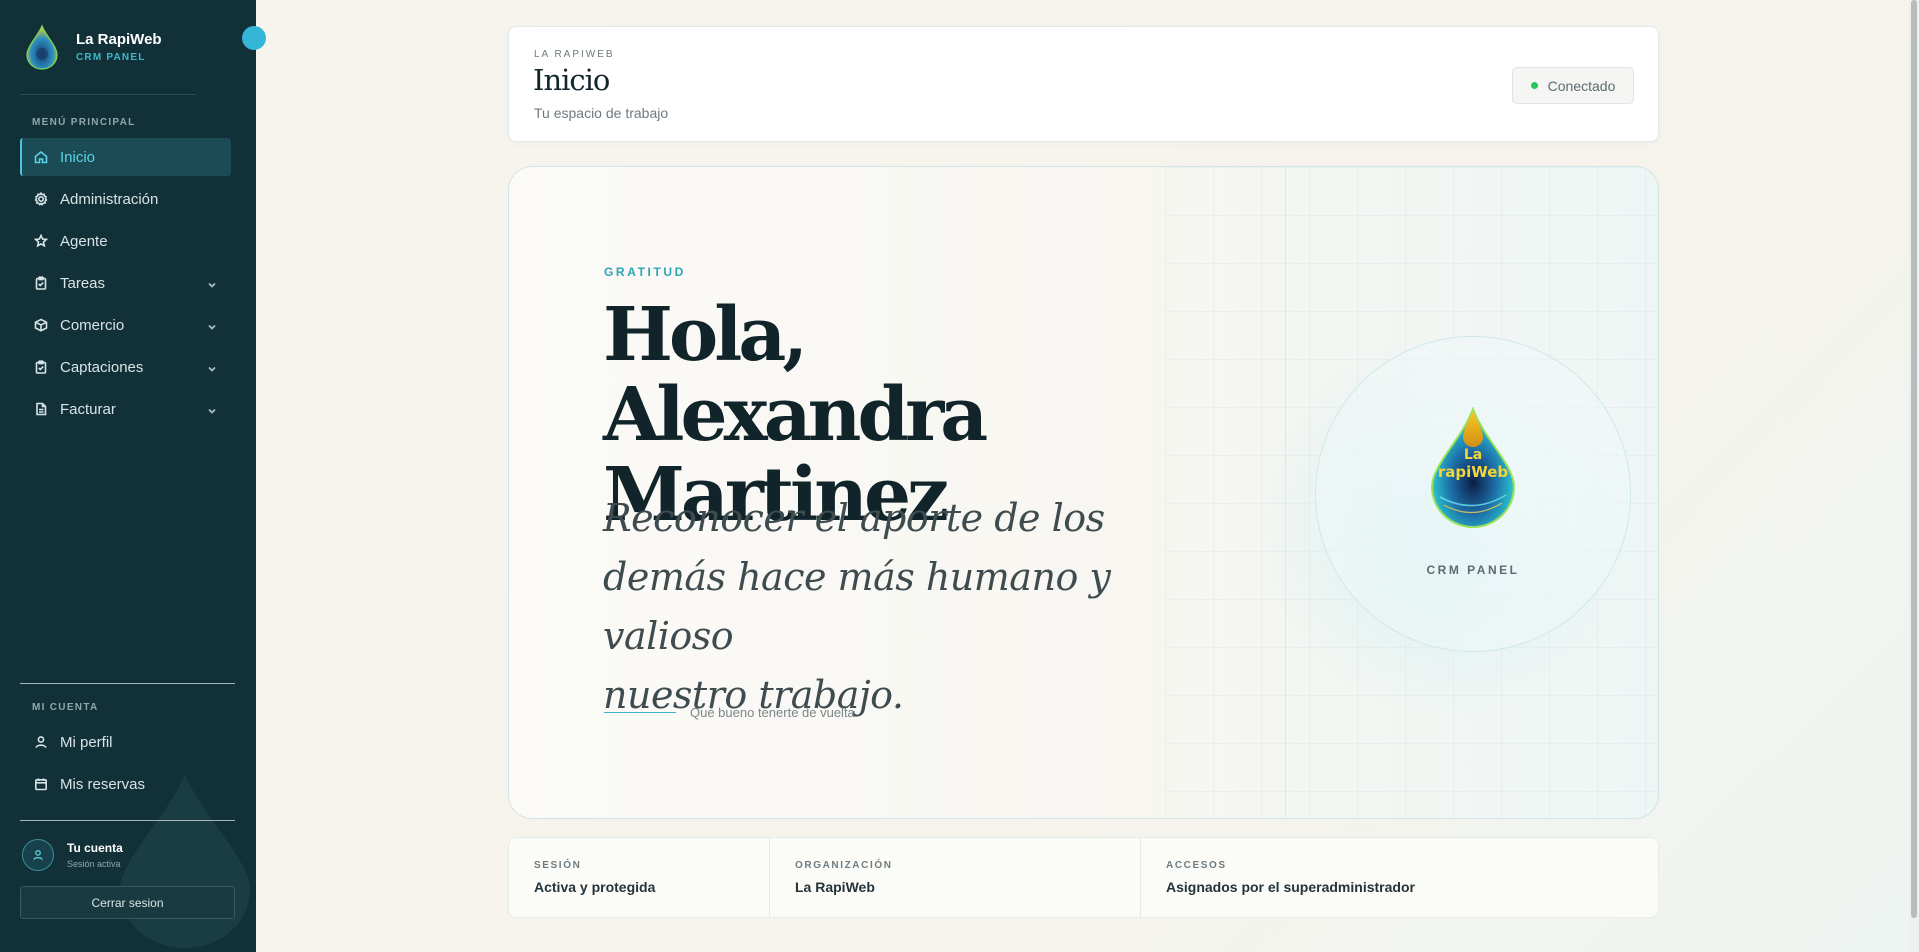 The width and height of the screenshot is (1919, 952). What do you see at coordinates (119, 39) in the screenshot?
I see `brand-name: La RapiWeb` at bounding box center [119, 39].